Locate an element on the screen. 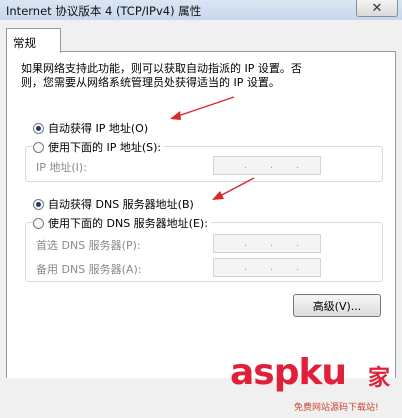  watermark-logo: aspku is located at coordinates (288, 372).